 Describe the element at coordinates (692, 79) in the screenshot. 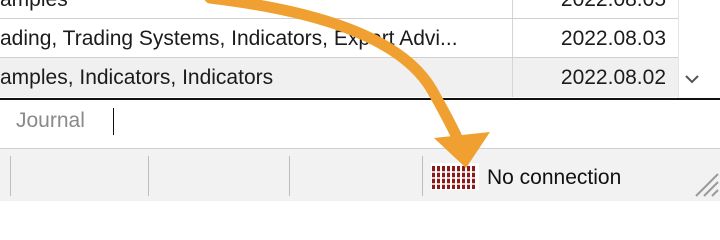

I see `chevron-down-icon` at that location.